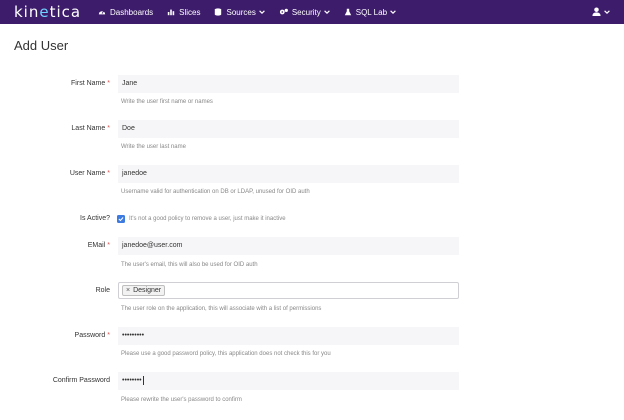  I want to click on email-label-text: EMail, so click(96, 245).